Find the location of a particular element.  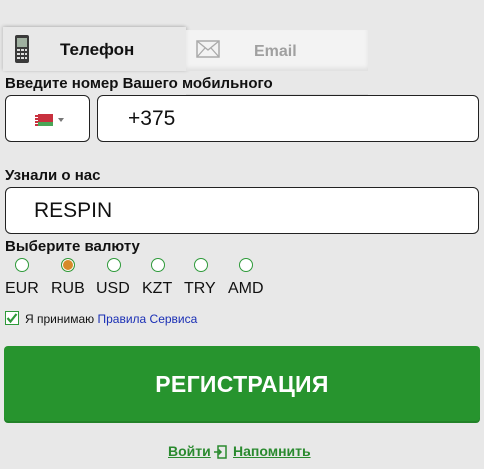

currency-radio-rub is located at coordinates (68, 265).